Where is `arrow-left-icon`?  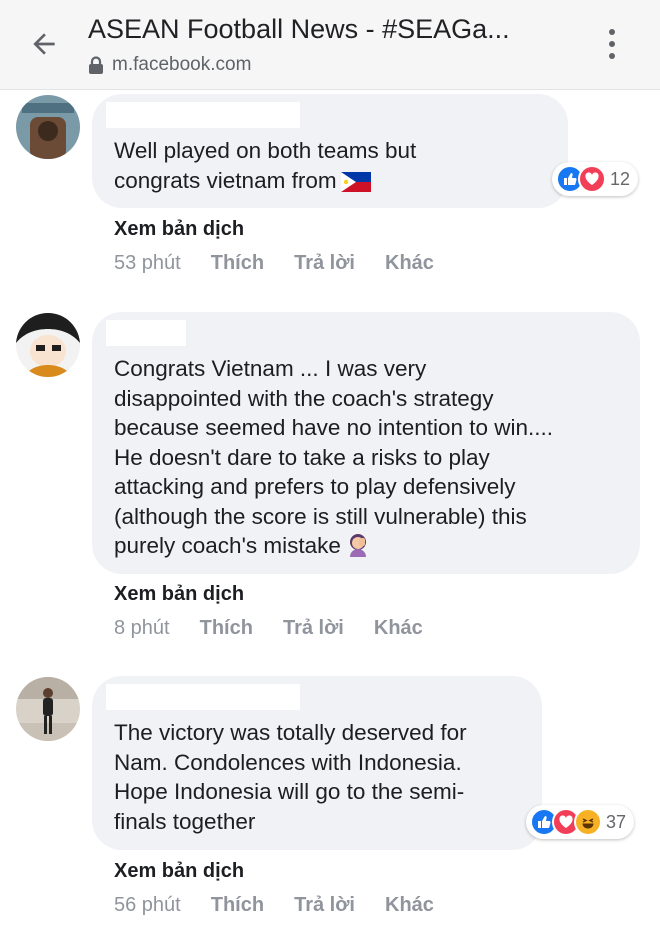
arrow-left-icon is located at coordinates (44, 44).